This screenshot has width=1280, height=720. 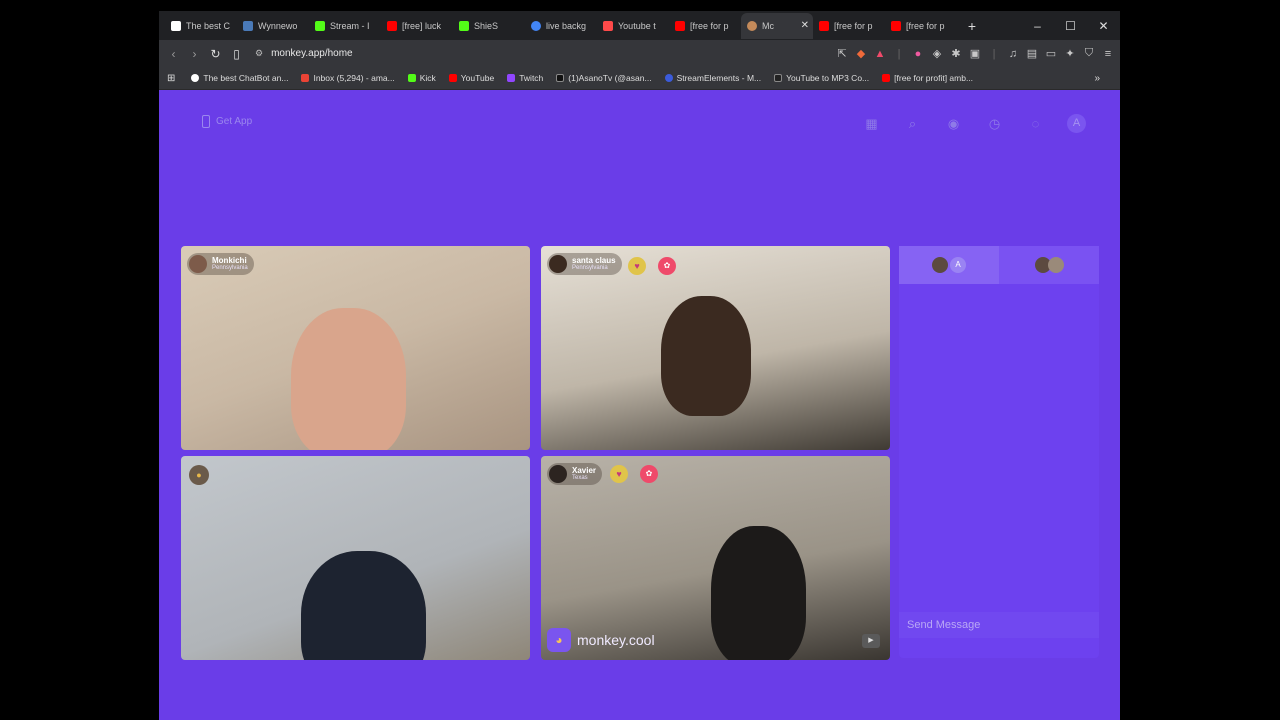 I want to click on site-settings-icon: ⚙, so click(x=259, y=53).